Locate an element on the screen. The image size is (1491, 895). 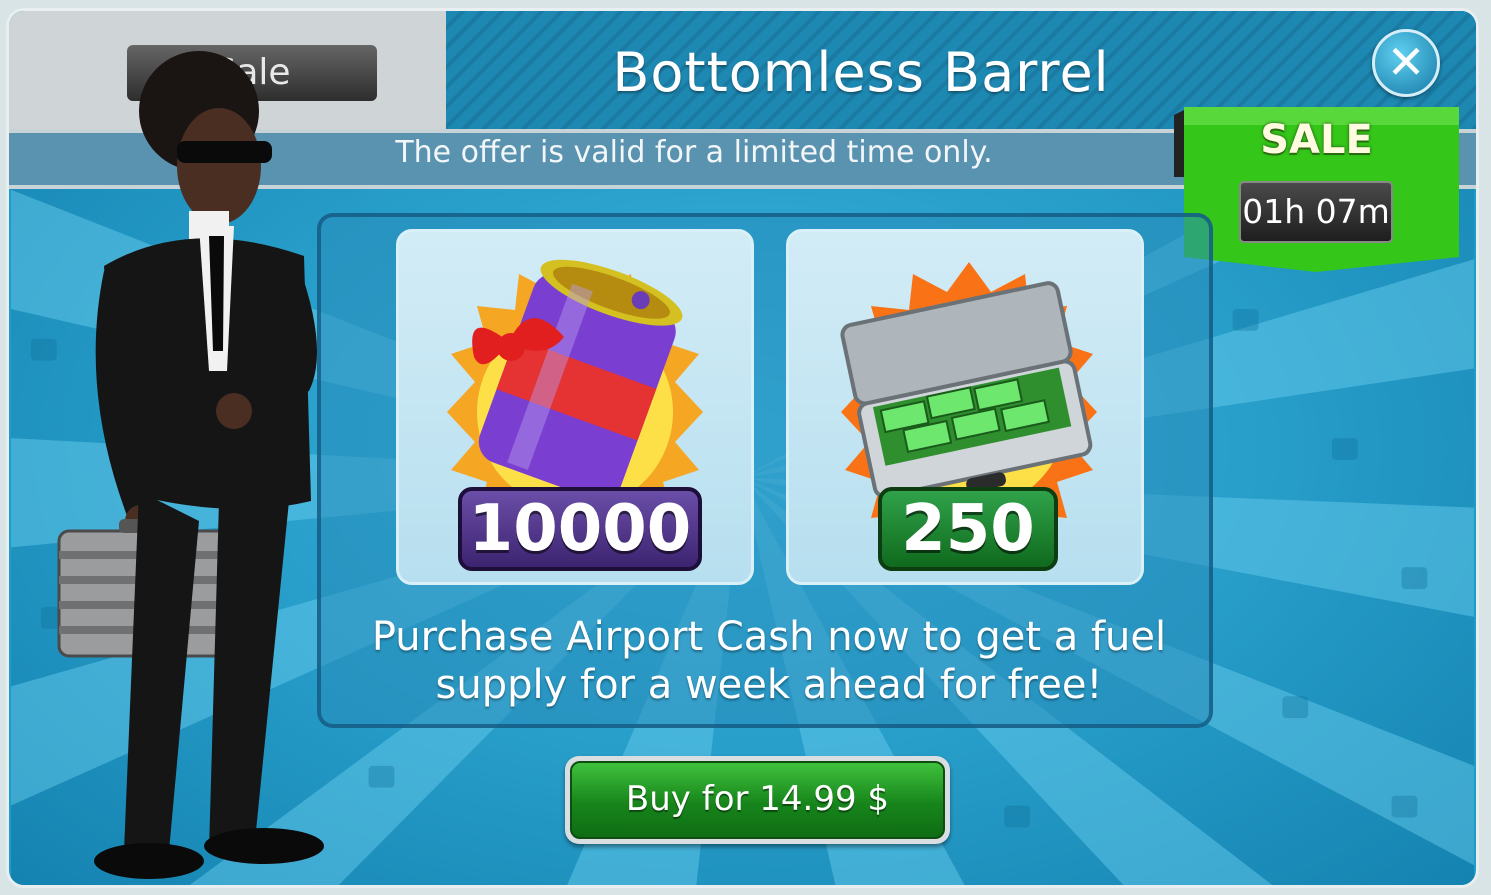
dialog-title: Bottomless Barrel is located at coordinates (861, 72).